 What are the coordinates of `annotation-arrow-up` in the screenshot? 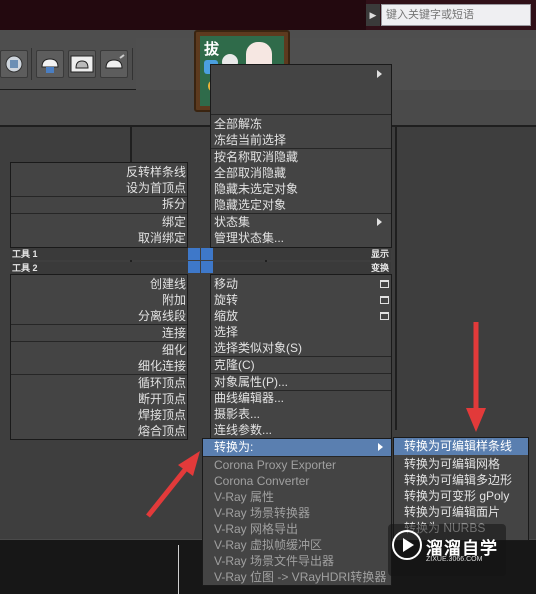 It's located at (173, 484).